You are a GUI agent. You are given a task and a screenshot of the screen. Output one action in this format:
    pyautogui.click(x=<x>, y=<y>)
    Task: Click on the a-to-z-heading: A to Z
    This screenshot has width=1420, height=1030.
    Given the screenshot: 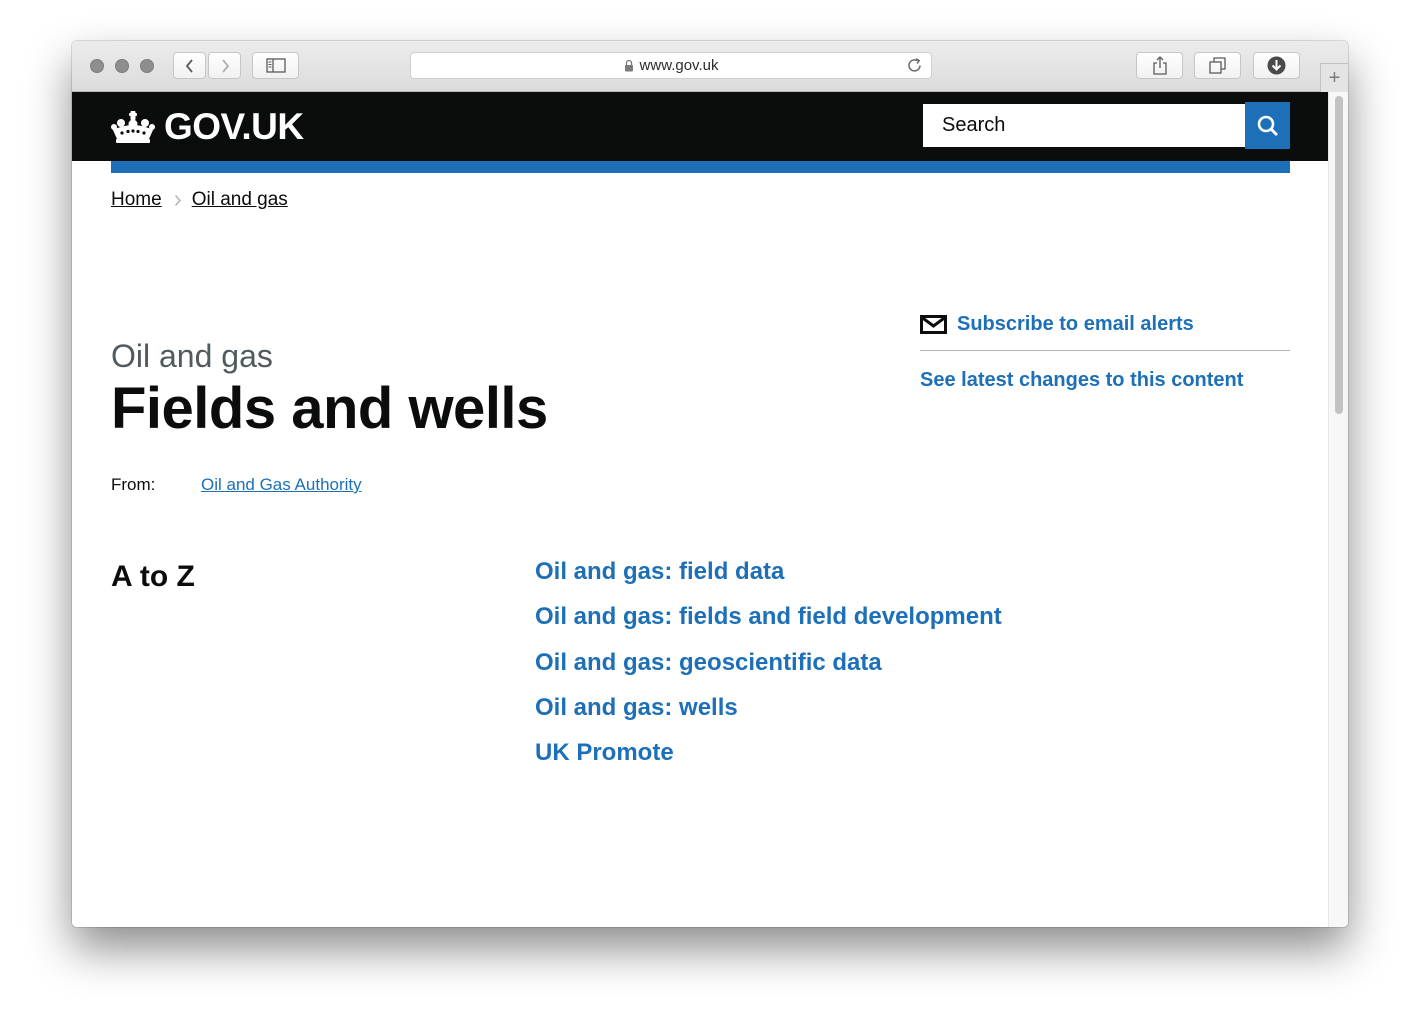 What is the action you would take?
    pyautogui.click(x=153, y=576)
    